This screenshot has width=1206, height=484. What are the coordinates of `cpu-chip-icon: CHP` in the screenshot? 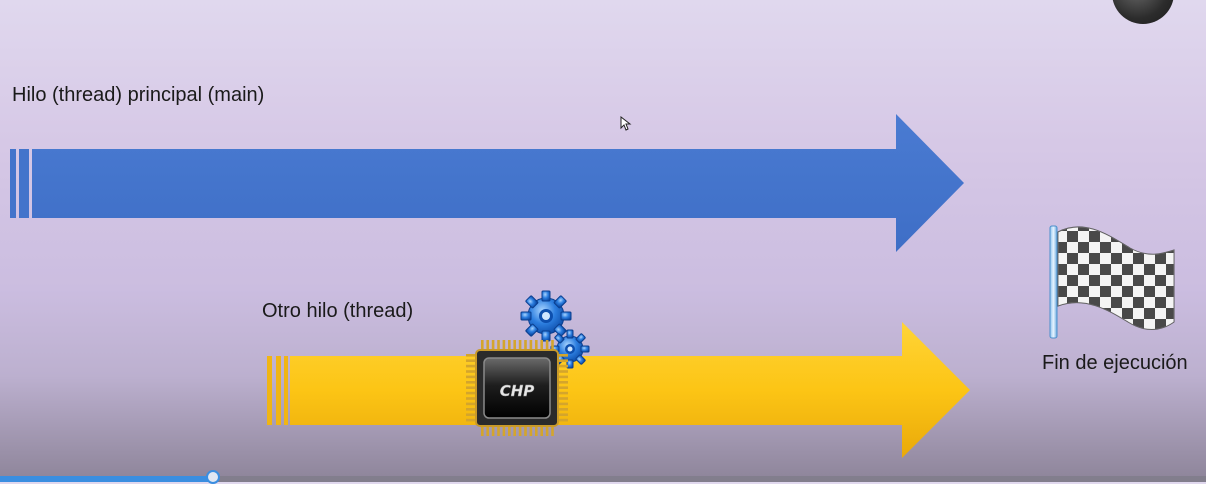 It's located at (517, 388).